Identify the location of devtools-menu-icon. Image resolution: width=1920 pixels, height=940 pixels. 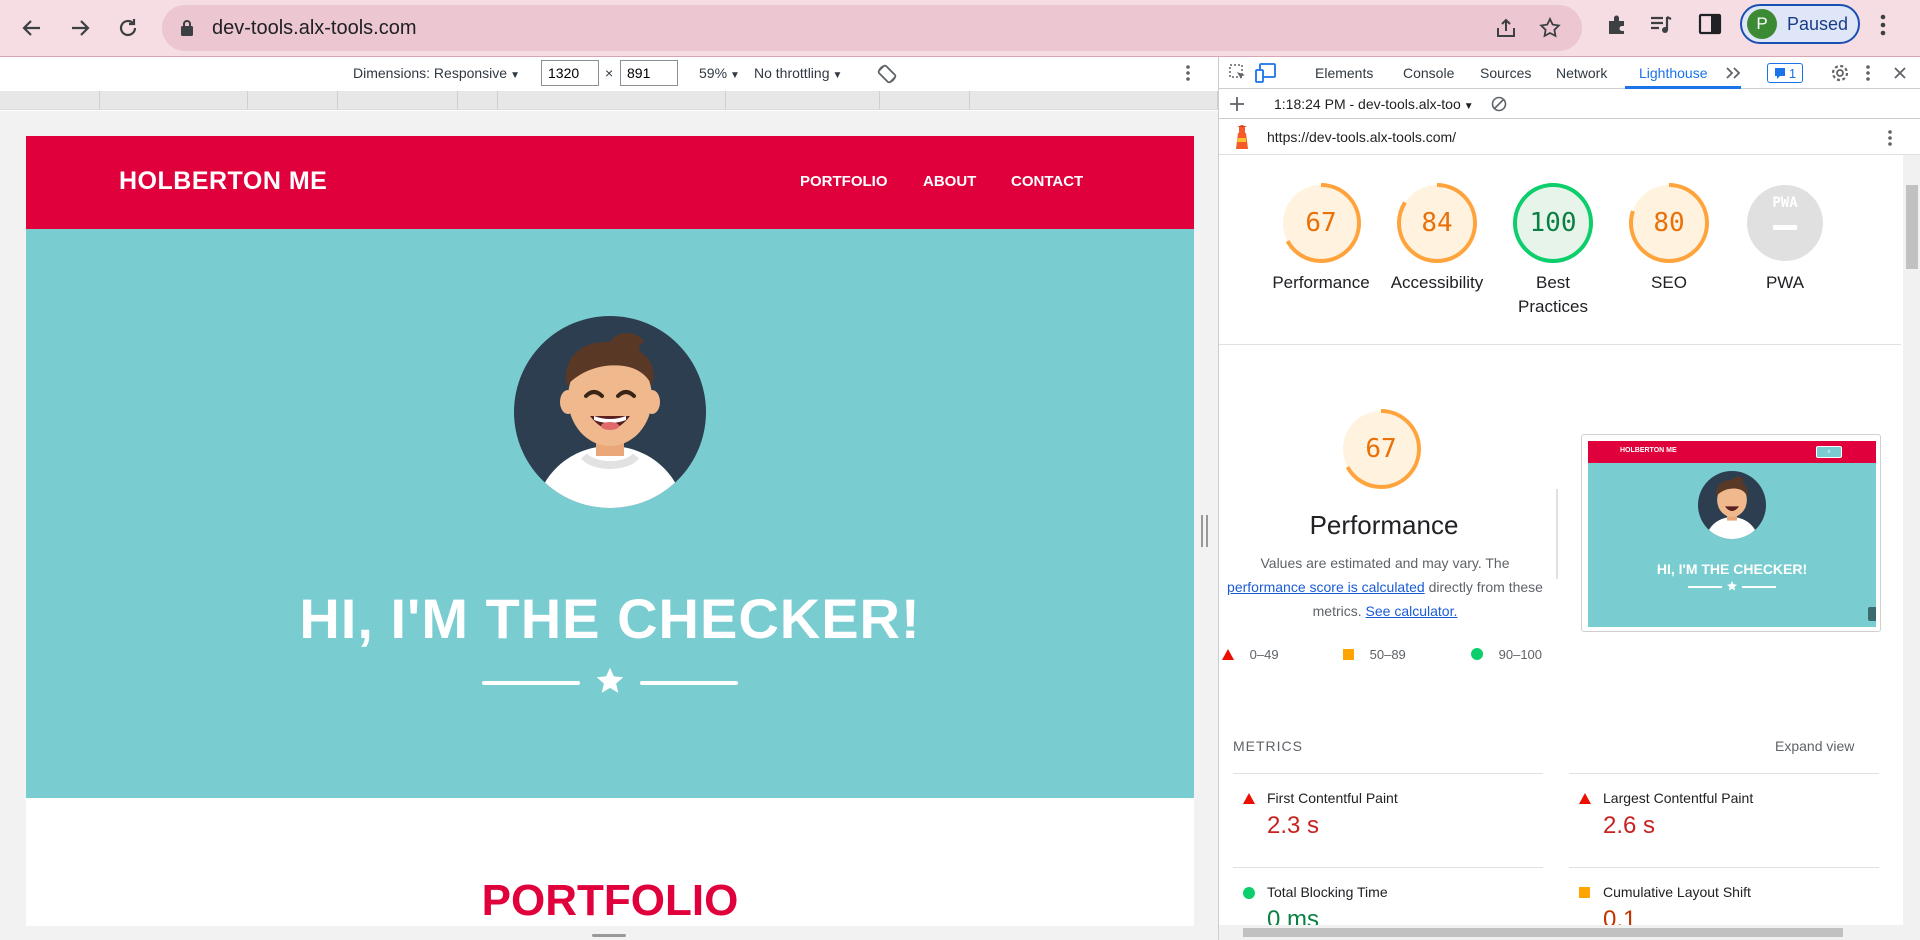
(1868, 73).